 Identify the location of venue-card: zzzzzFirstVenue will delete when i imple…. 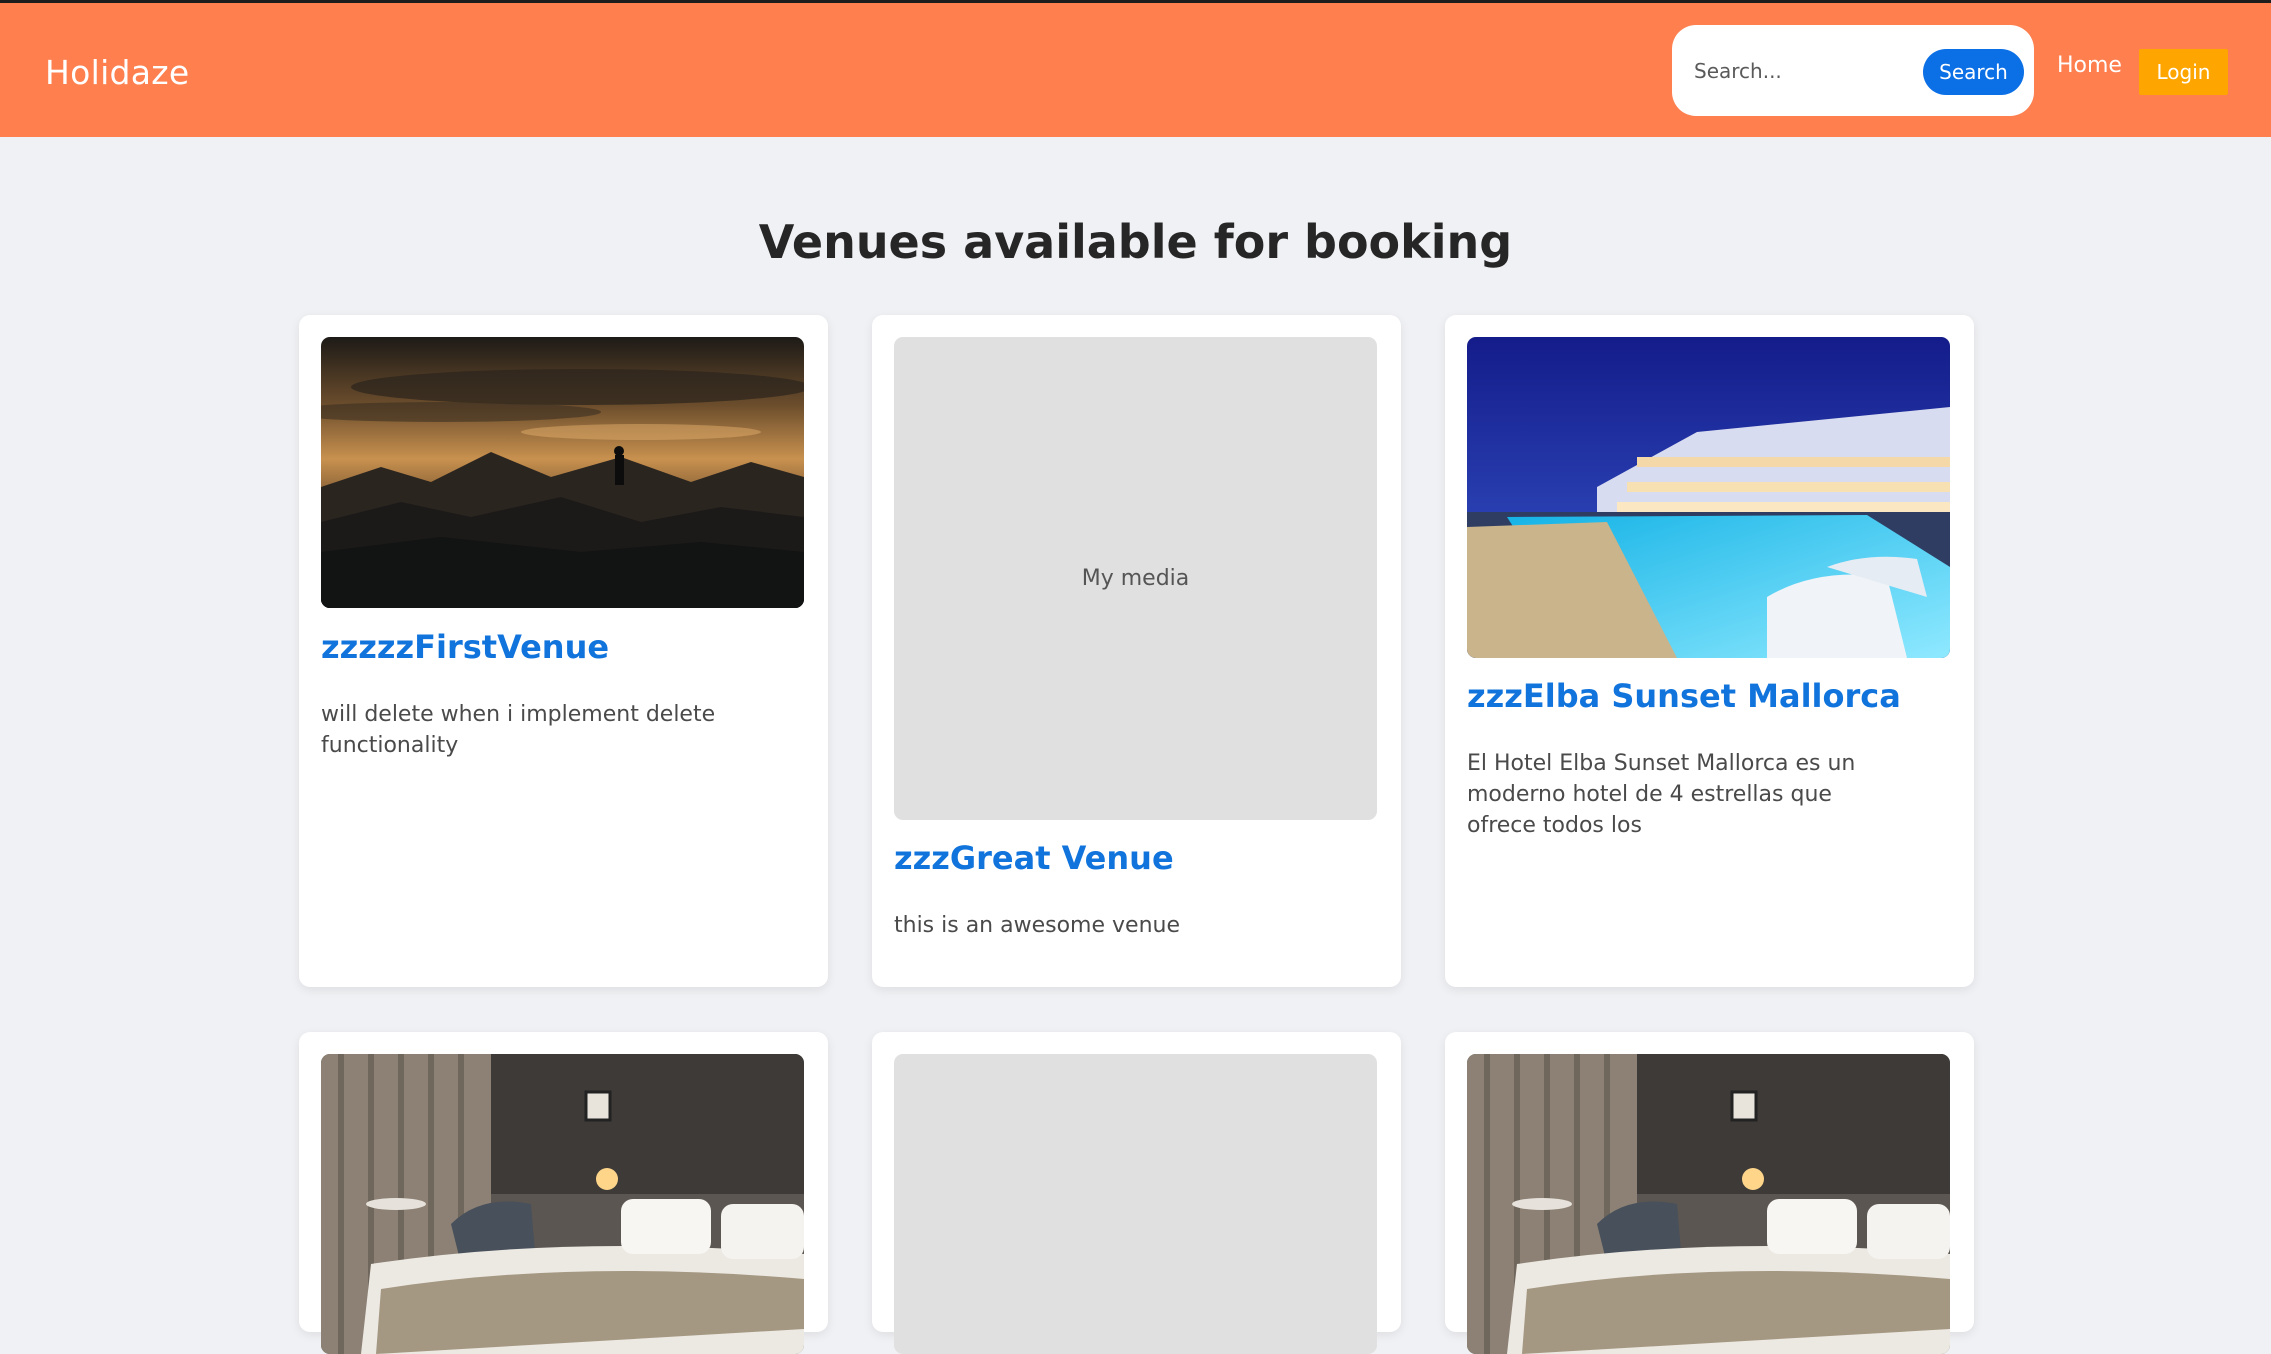
(563, 651).